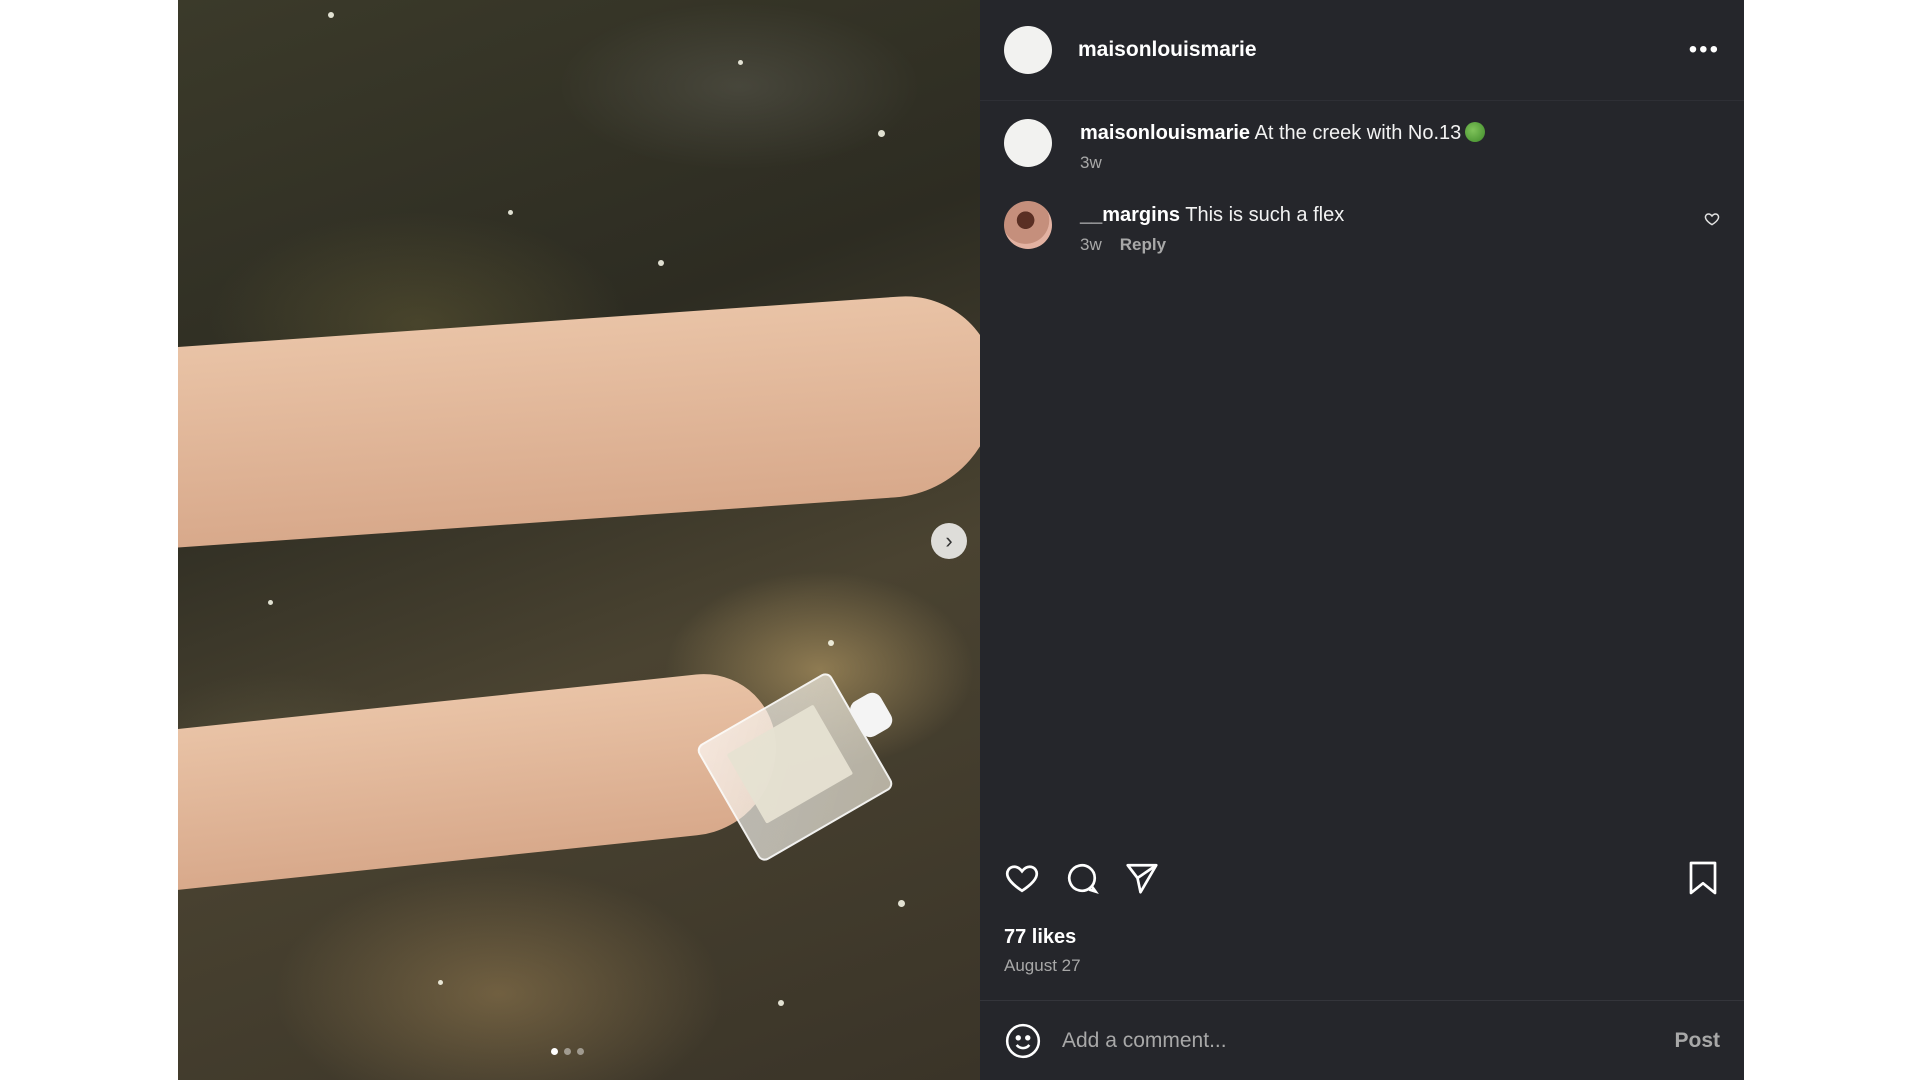  Describe the element at coordinates (1362, 50) in the screenshot. I see `post-header: maisonlouismarie •••` at that location.